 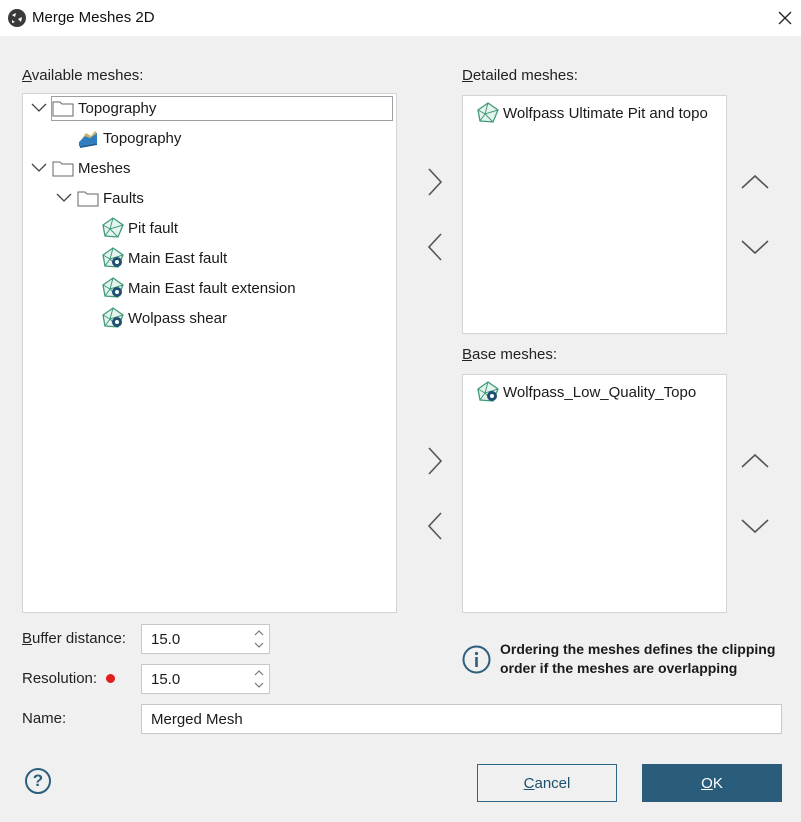 I want to click on tree-item-label: Main East fault, so click(x=178, y=258).